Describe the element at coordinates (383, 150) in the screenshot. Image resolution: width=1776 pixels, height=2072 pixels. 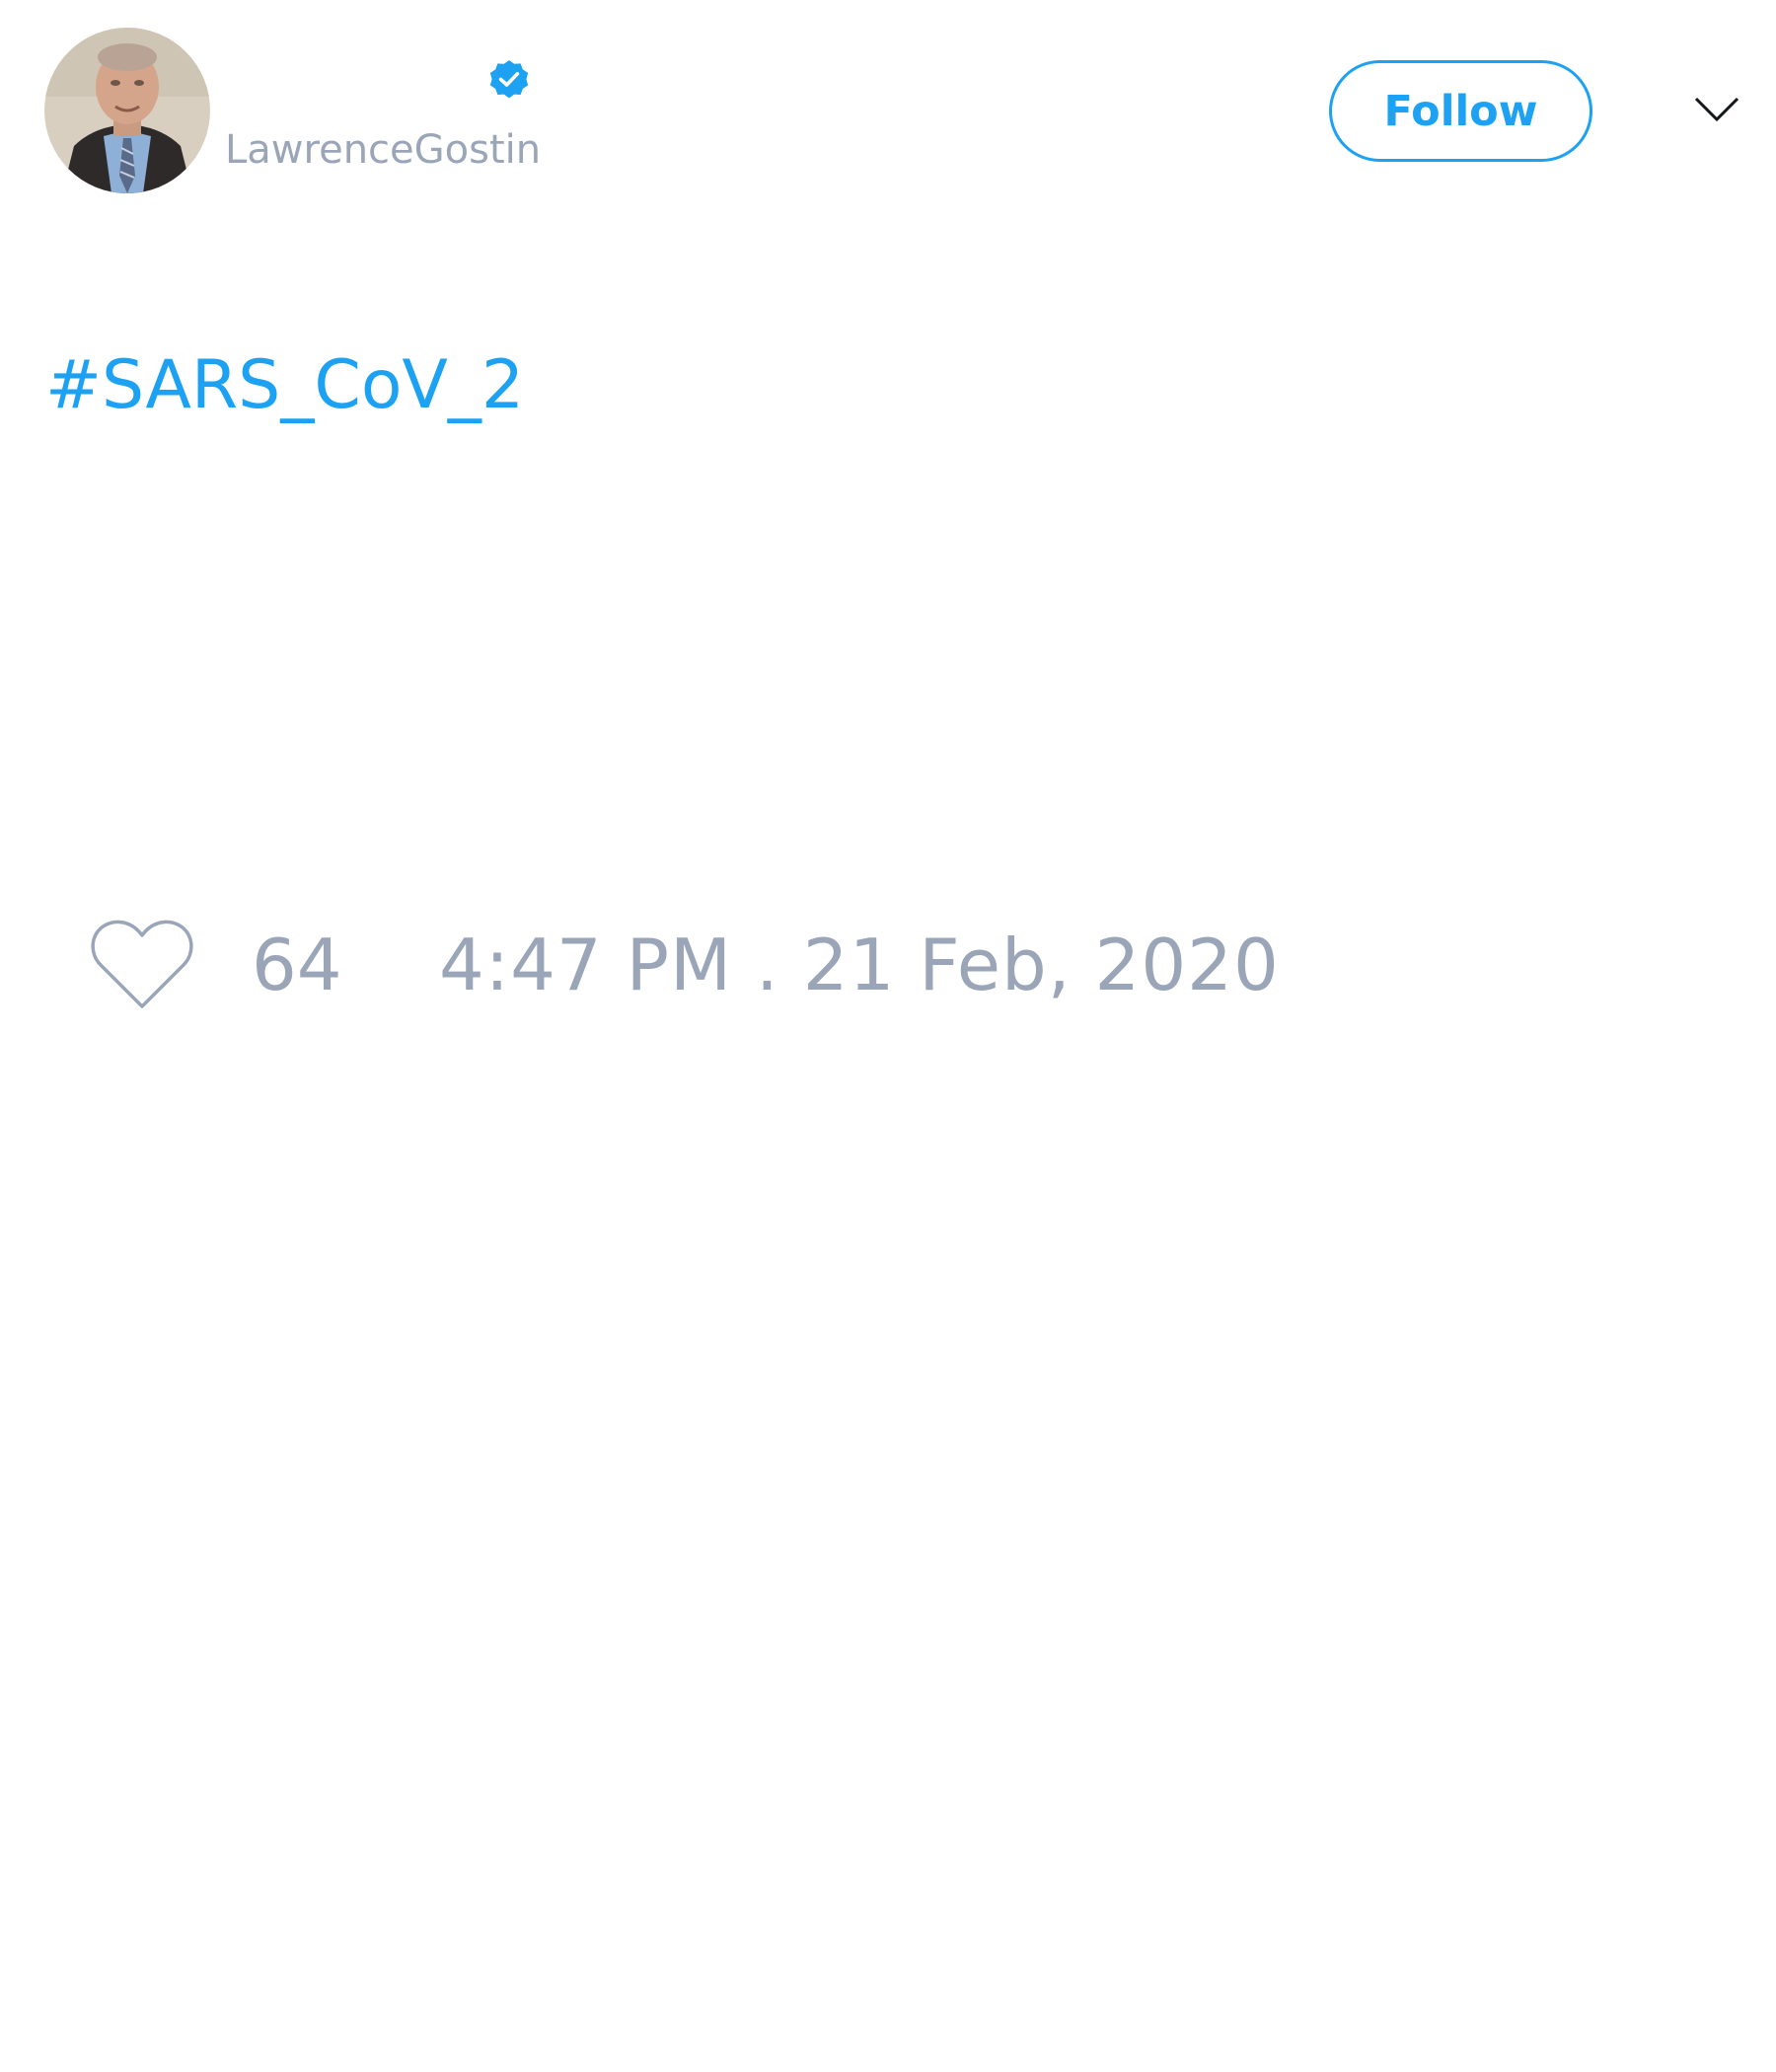
I see `author-handle: LawrenceGostin` at that location.